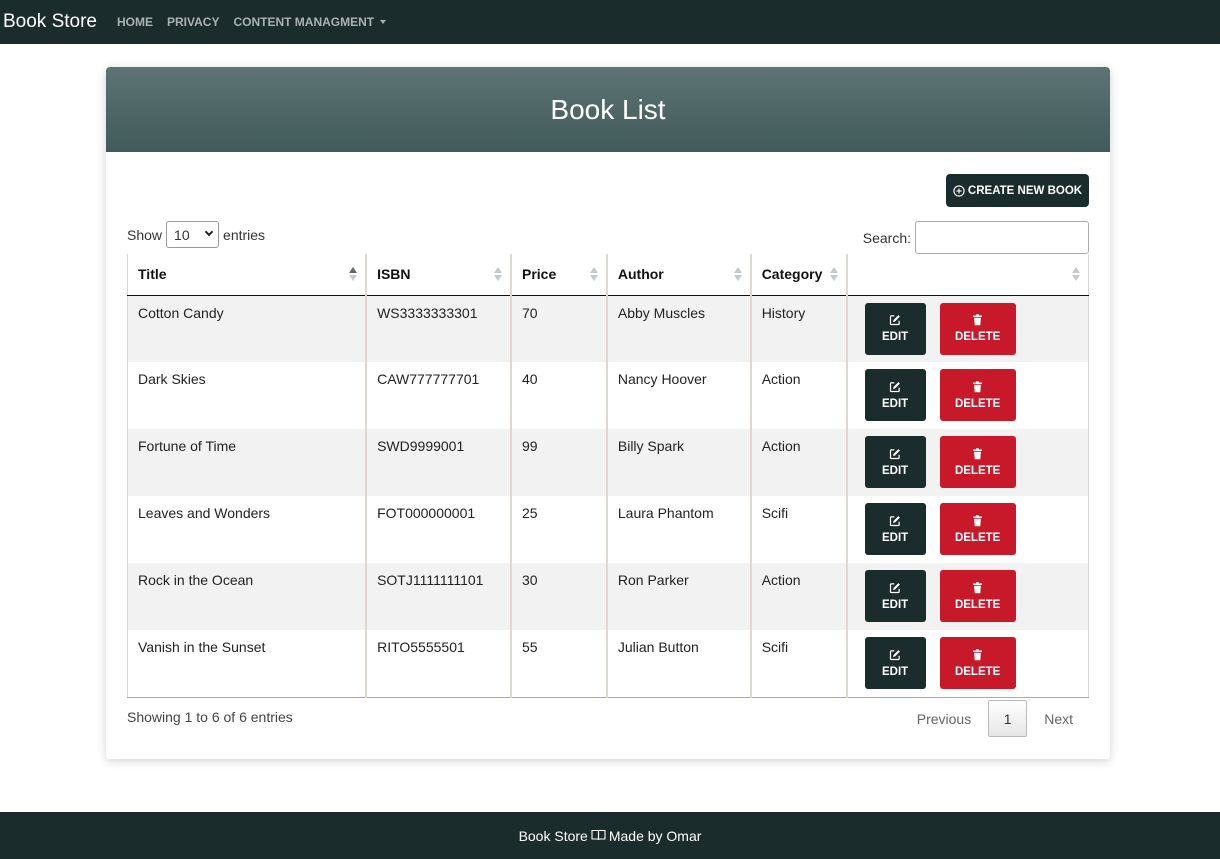 The image size is (1220, 859). I want to click on nav-content-management-dropdown: CONTENT MANAGMENT, so click(310, 22).